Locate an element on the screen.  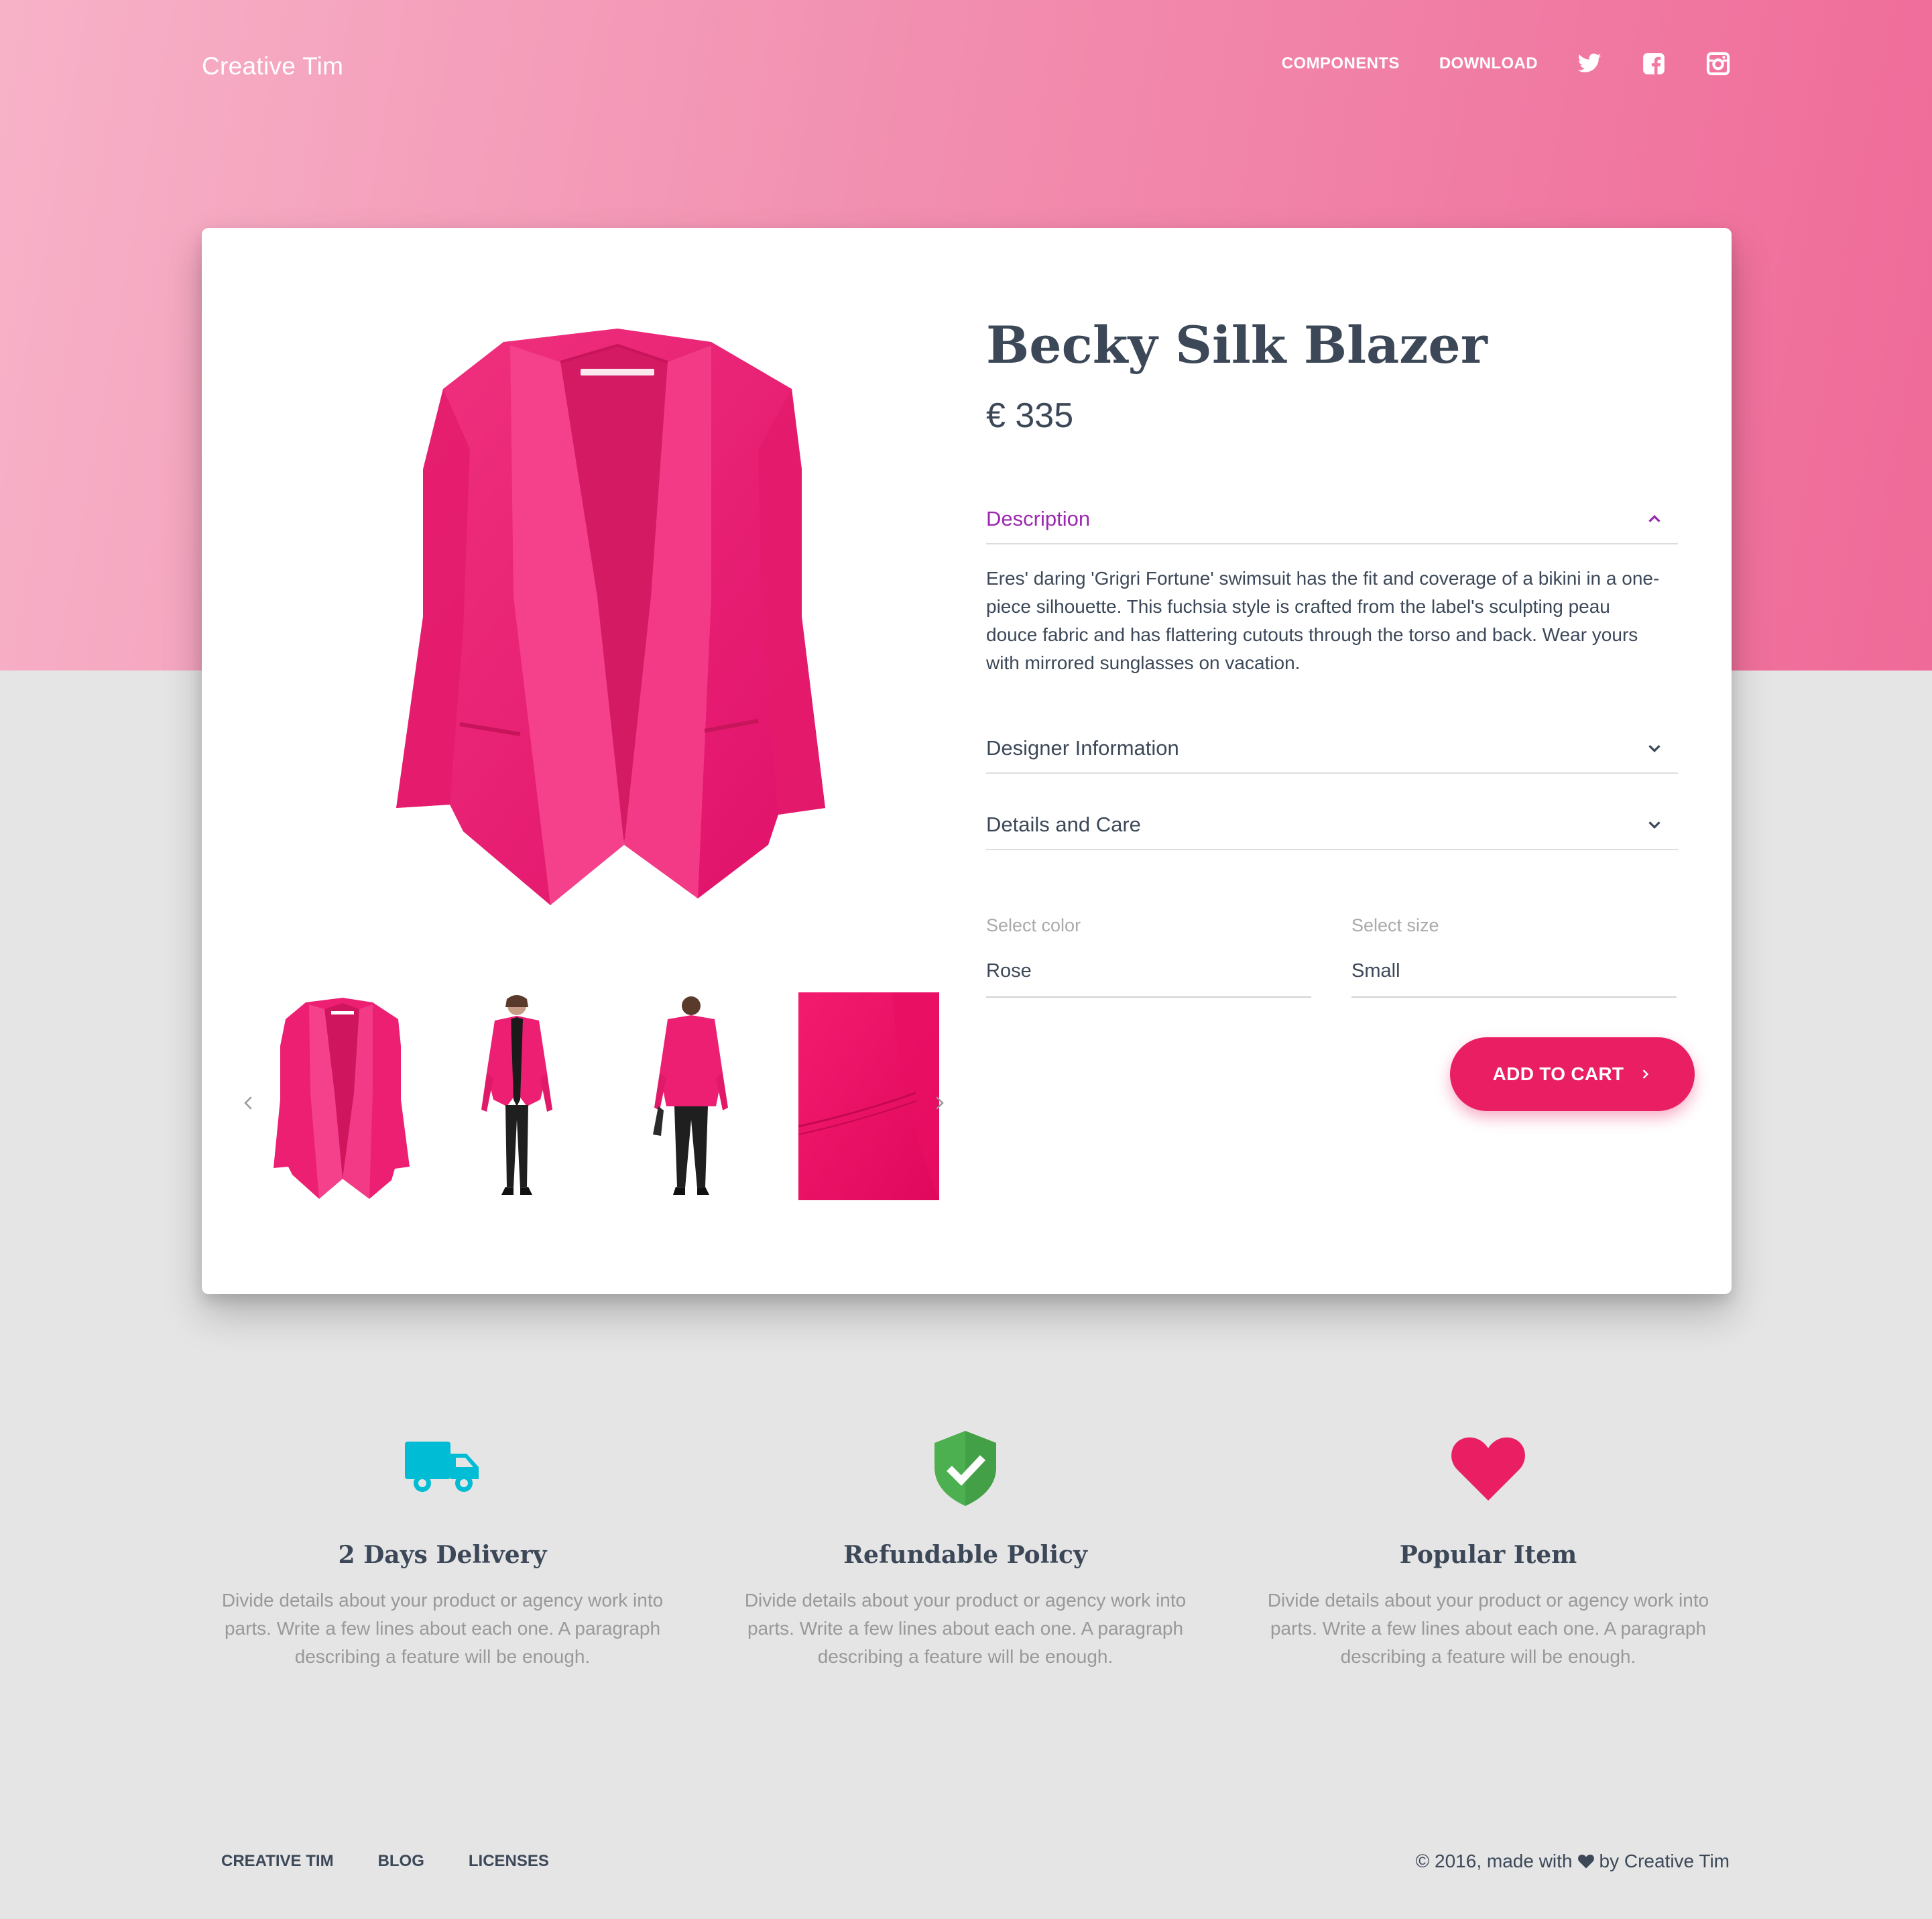
accordion-designer-info: Designer Information is located at coordinates (1332, 749).